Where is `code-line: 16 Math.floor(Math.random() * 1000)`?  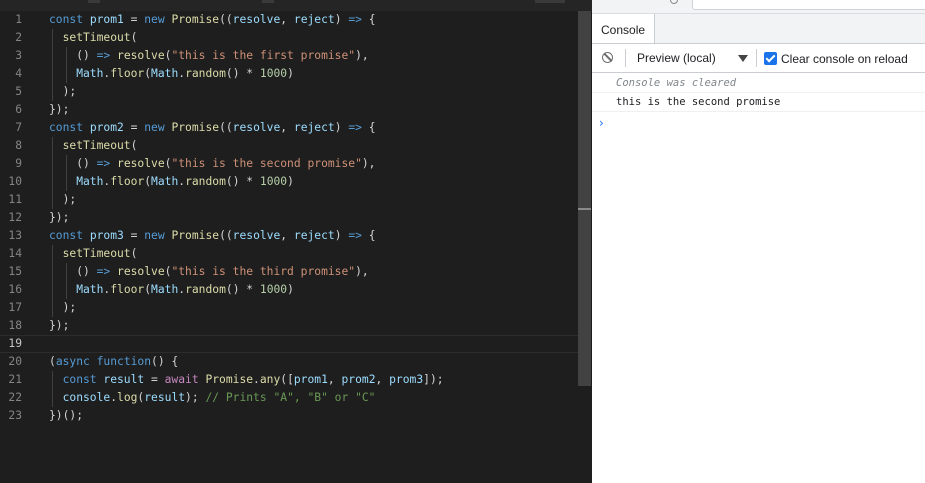 code-line: 16 Math.floor(Math.random() * 1000) is located at coordinates (289, 290).